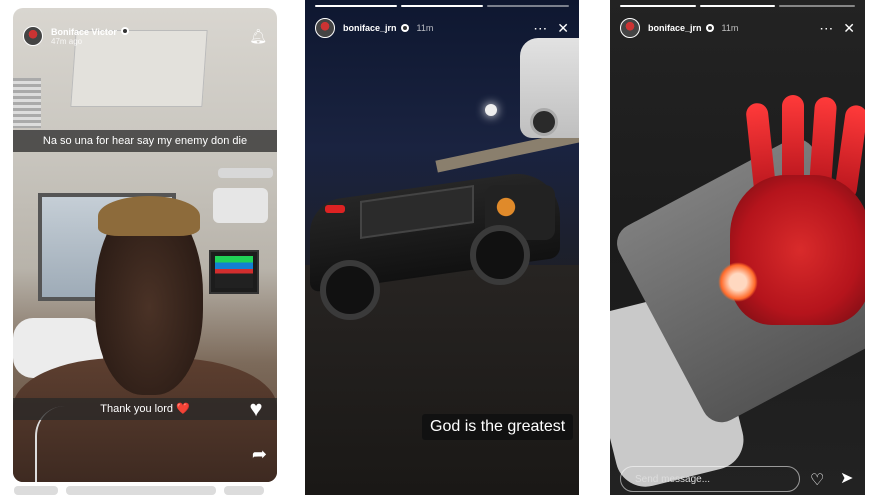 This screenshot has width=880, height=495. Describe the element at coordinates (498, 427) in the screenshot. I see `story-caption: God is the greatest` at that location.